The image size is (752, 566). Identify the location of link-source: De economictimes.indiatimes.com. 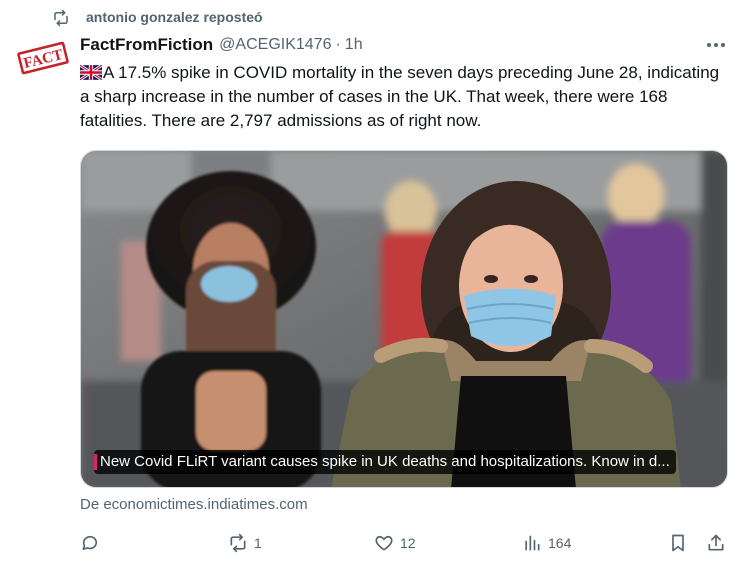
(194, 504).